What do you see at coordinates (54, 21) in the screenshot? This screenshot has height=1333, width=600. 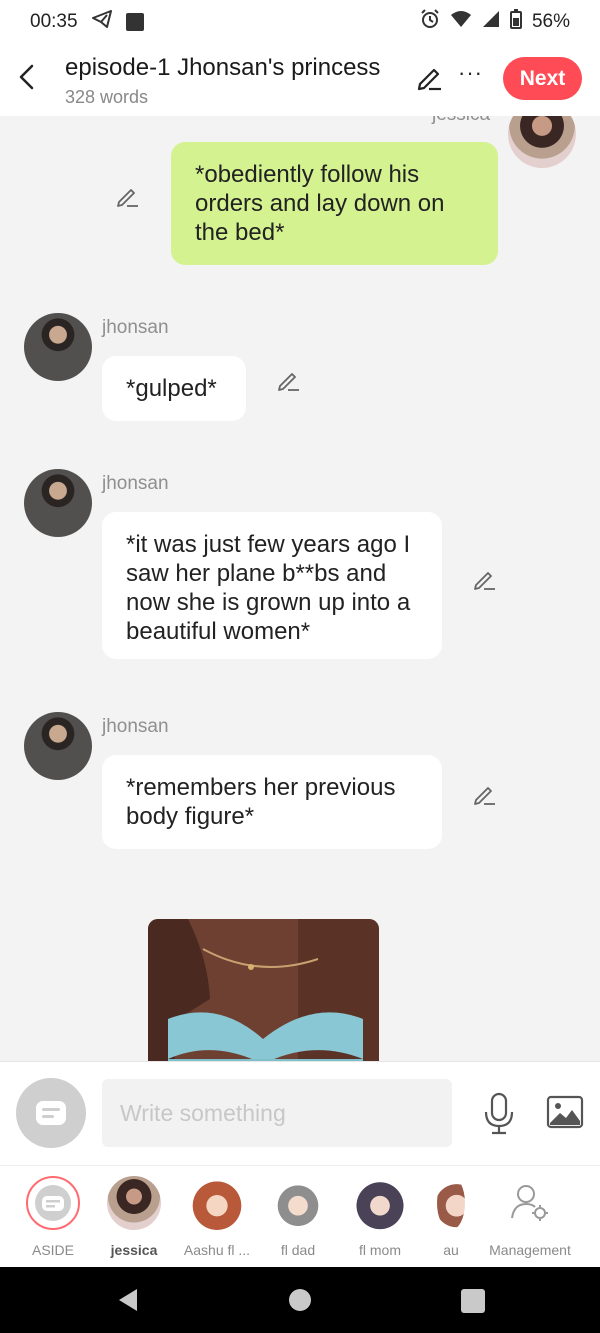 I see `status-time: 00:35` at bounding box center [54, 21].